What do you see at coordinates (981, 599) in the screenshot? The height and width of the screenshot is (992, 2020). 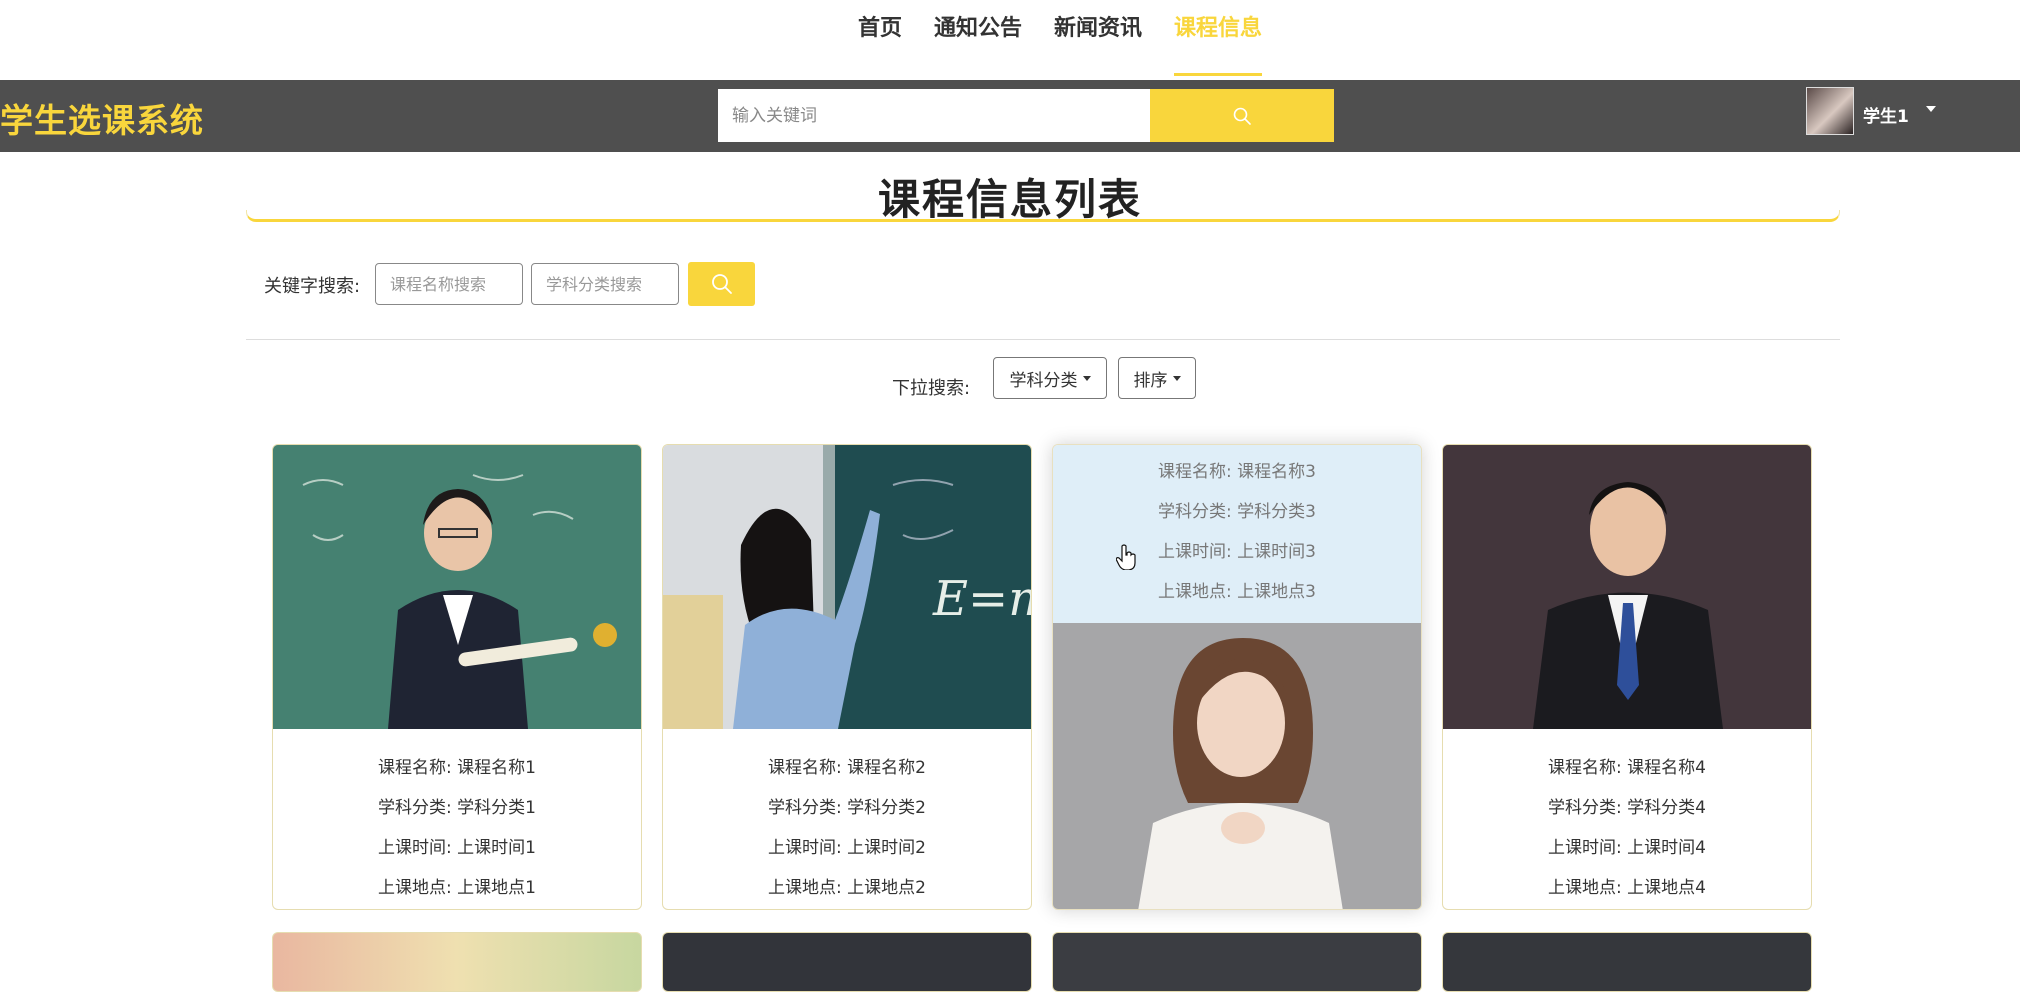 I see `svg-text: E=mc²` at bounding box center [981, 599].